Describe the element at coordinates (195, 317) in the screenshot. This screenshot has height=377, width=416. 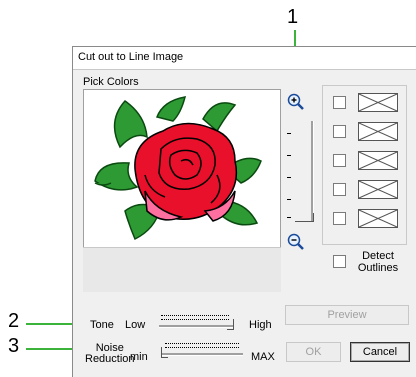
I see `tone-slider-ticks` at that location.